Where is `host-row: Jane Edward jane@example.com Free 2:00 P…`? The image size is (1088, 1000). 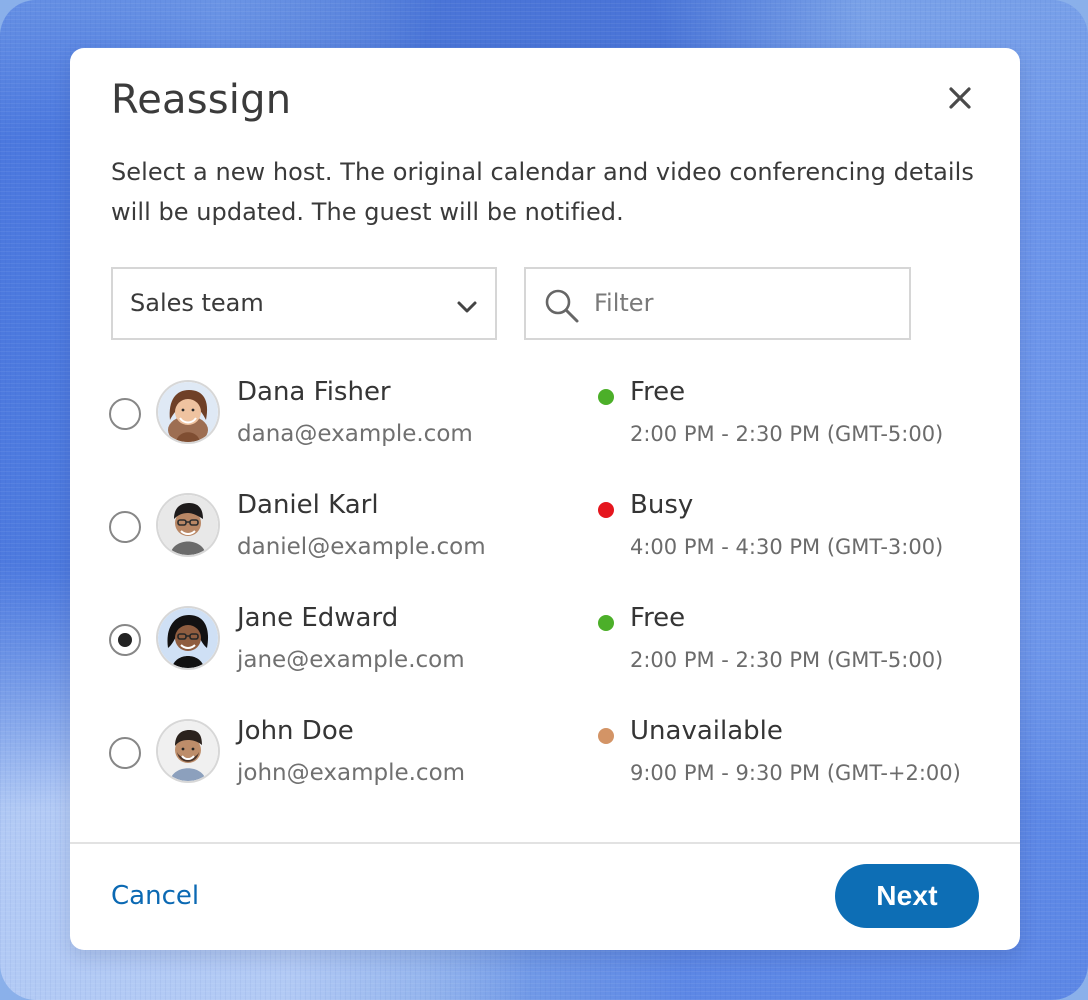 host-row: Jane Edward jane@example.com Free 2:00 P… is located at coordinates (545, 649).